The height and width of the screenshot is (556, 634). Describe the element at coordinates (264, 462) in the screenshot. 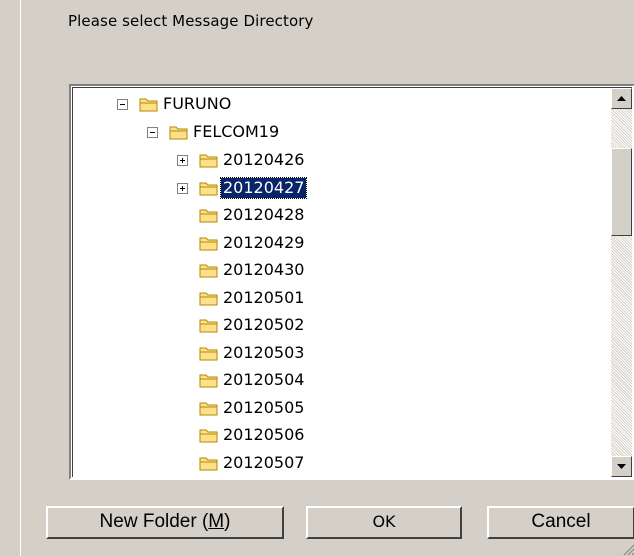

I see `tree-node-label: 20120507` at that location.